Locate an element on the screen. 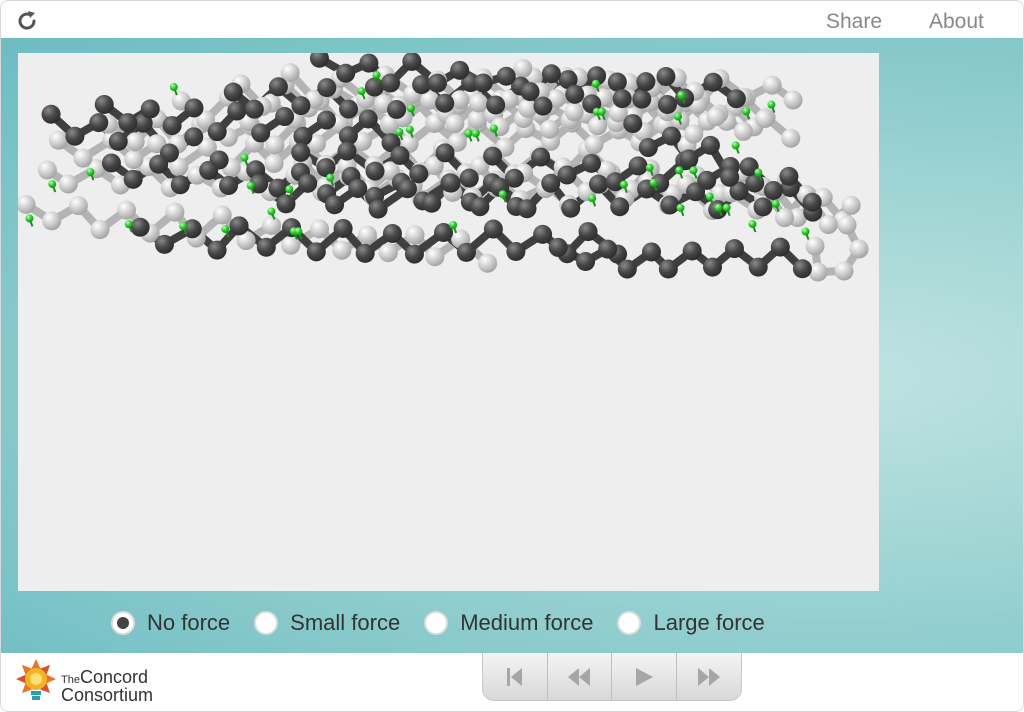 This screenshot has height=712, width=1024. share-link: Share is located at coordinates (854, 22).